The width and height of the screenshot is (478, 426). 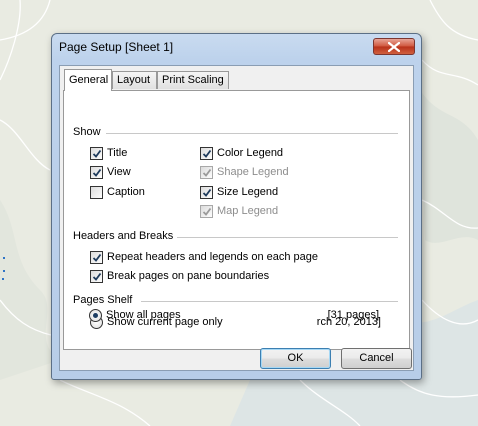 What do you see at coordinates (119, 172) in the screenshot?
I see `checkbox-label: View` at bounding box center [119, 172].